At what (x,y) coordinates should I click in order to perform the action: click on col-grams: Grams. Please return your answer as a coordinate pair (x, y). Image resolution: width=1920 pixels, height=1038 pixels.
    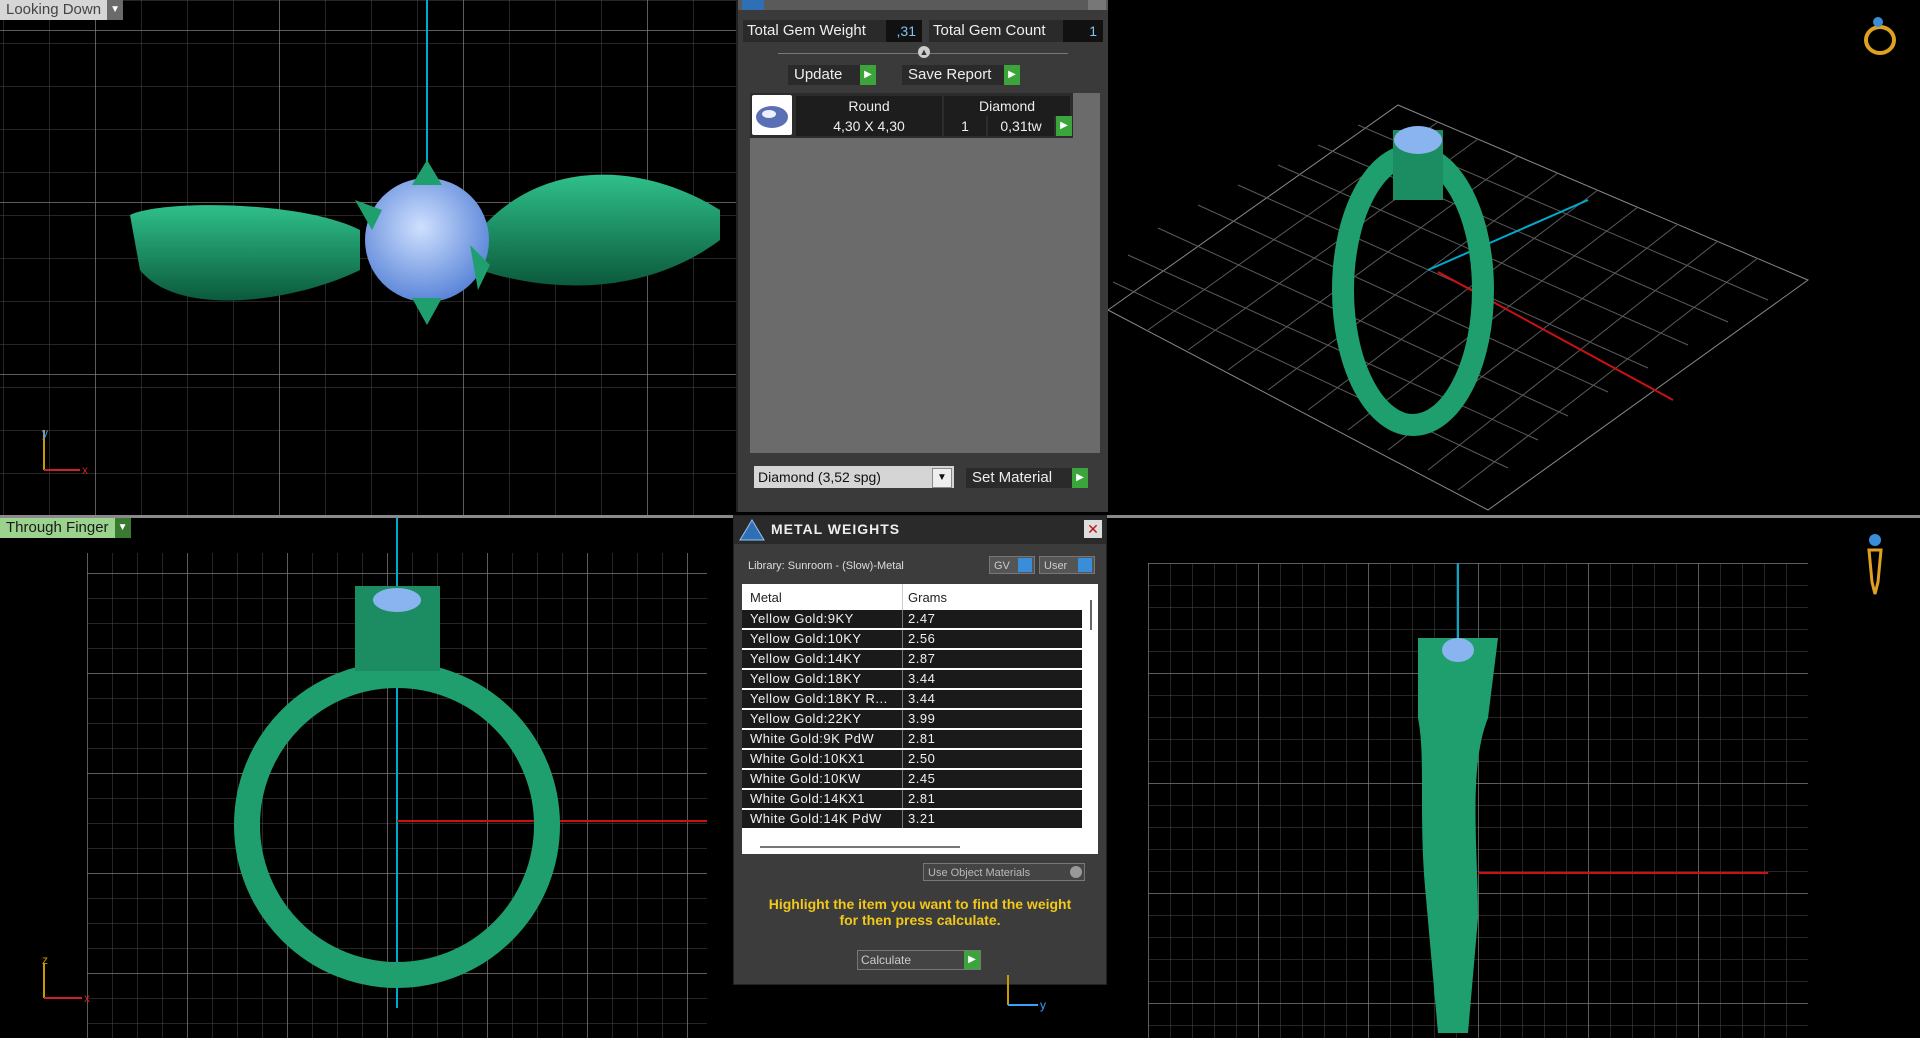
    Looking at the image, I should click on (927, 597).